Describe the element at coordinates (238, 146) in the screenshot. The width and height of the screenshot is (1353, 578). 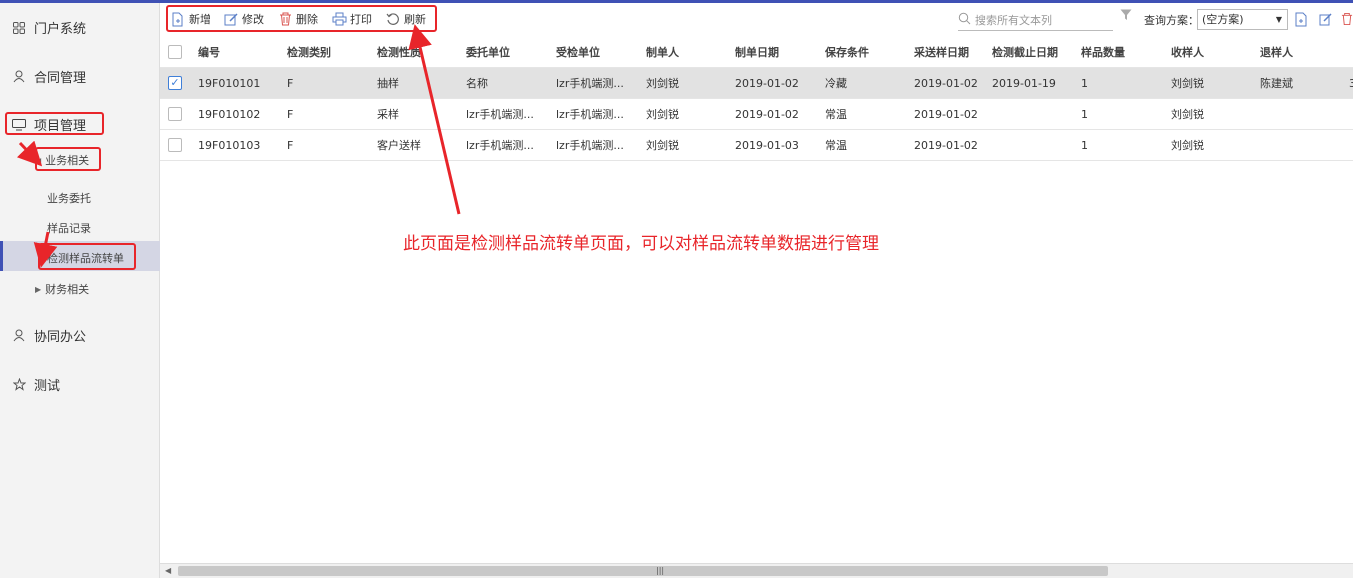
I see `annotation-arrows` at that location.